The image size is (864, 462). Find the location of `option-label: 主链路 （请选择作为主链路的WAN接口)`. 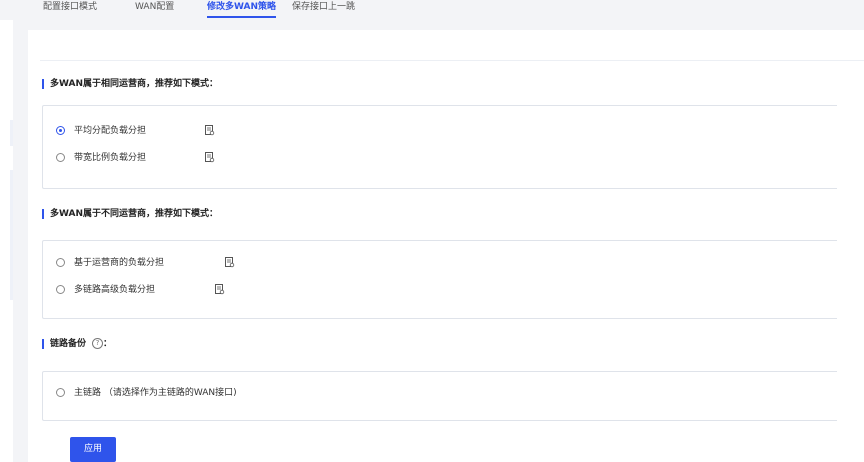

option-label: 主链路 （请选择作为主链路的WAN接口) is located at coordinates (155, 393).